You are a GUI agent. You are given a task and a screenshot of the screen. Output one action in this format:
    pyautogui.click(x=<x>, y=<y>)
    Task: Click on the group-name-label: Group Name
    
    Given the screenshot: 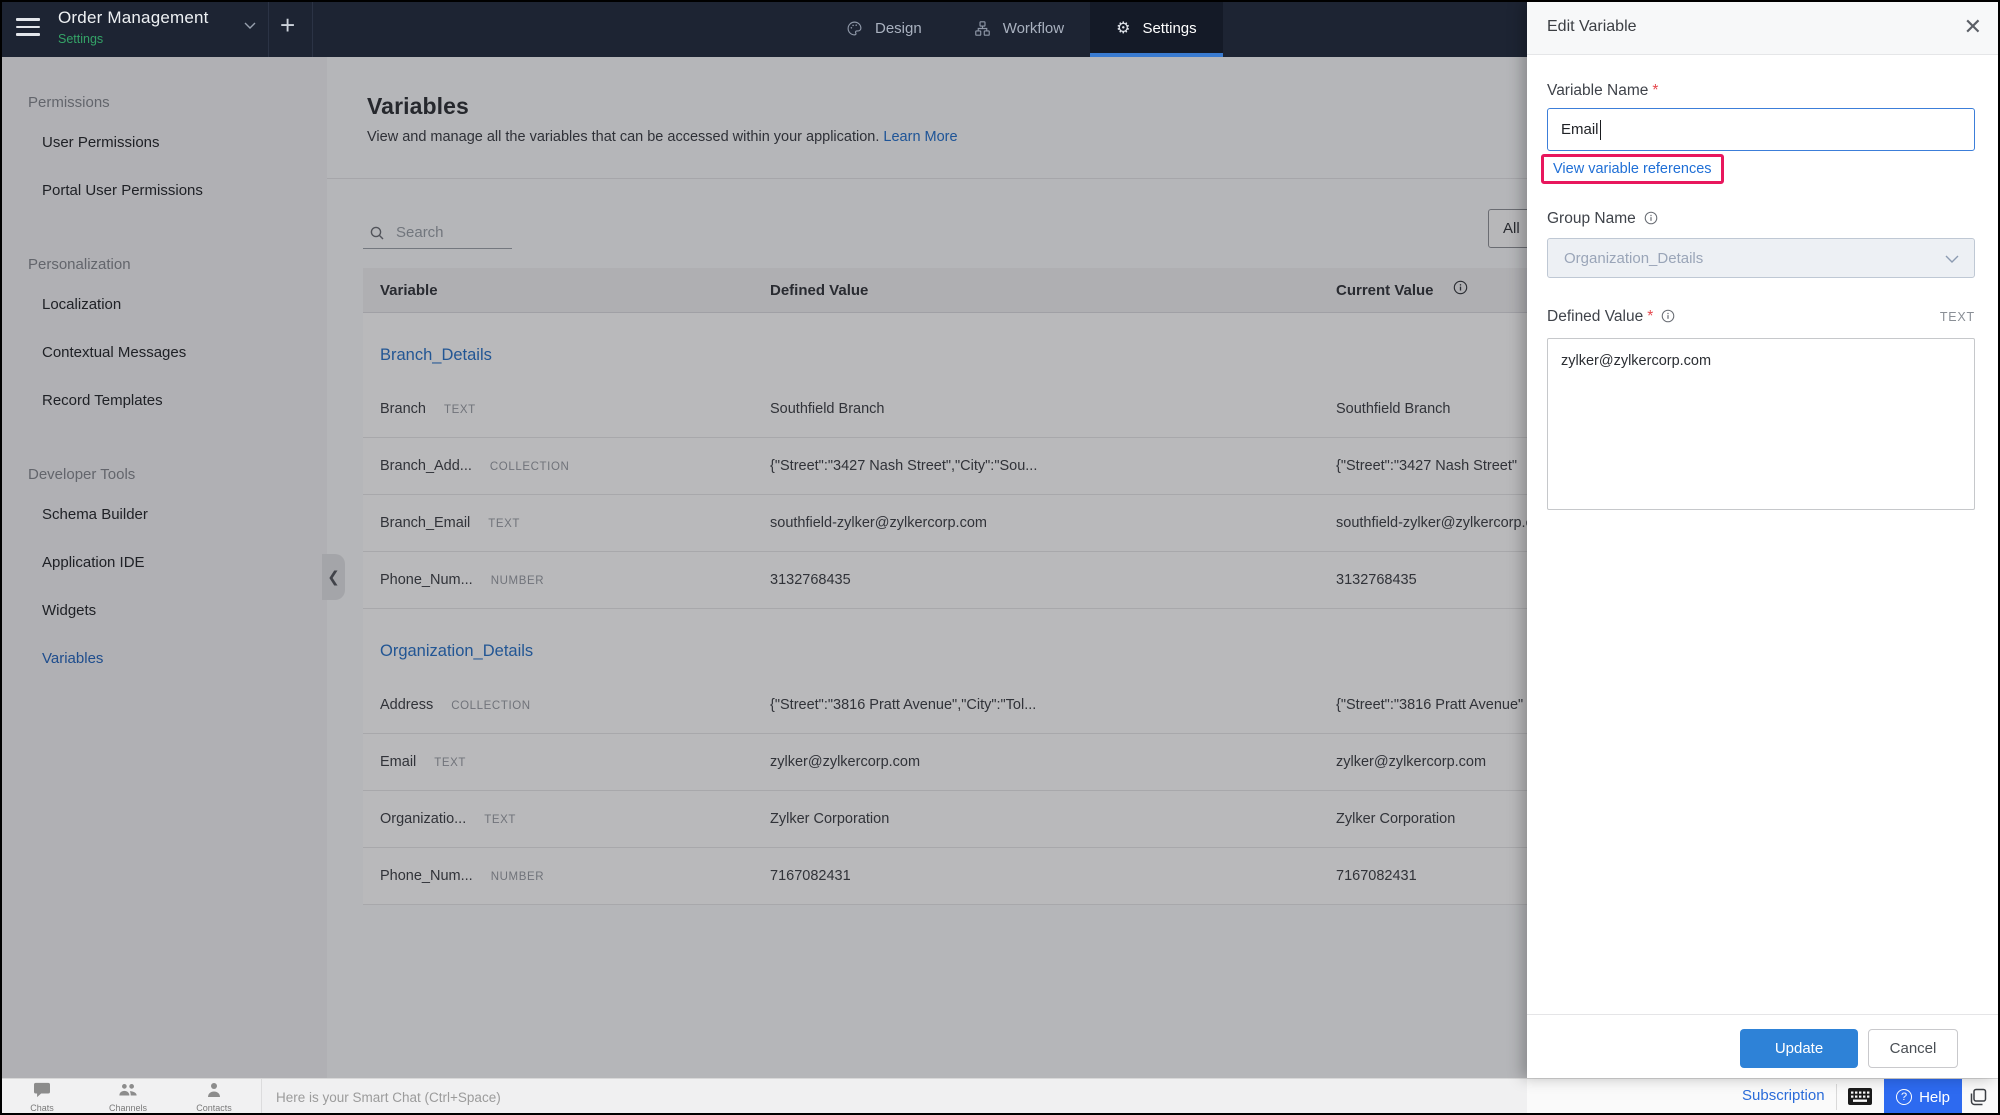 What is the action you would take?
    pyautogui.click(x=1602, y=219)
    